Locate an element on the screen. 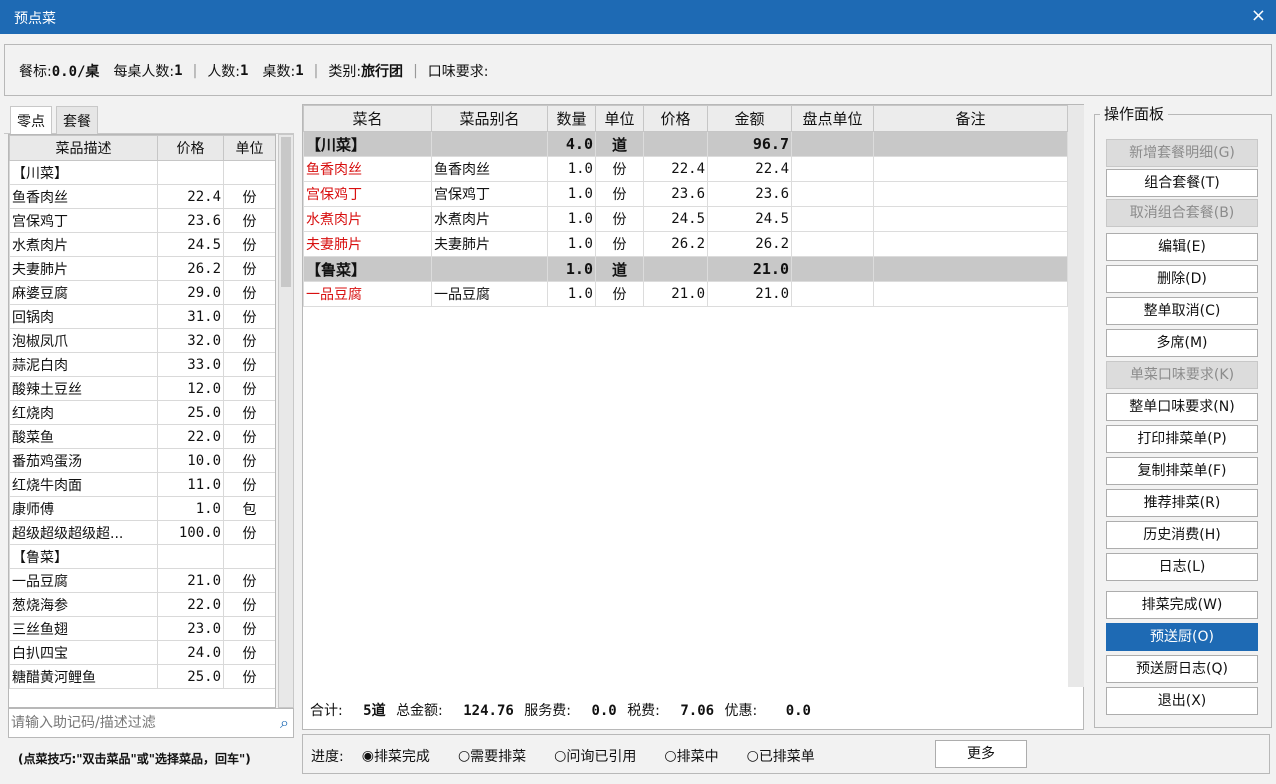 Image resolution: width=1276 pixels, height=784 pixels. search-icon: ⌕ is located at coordinates (284, 723).